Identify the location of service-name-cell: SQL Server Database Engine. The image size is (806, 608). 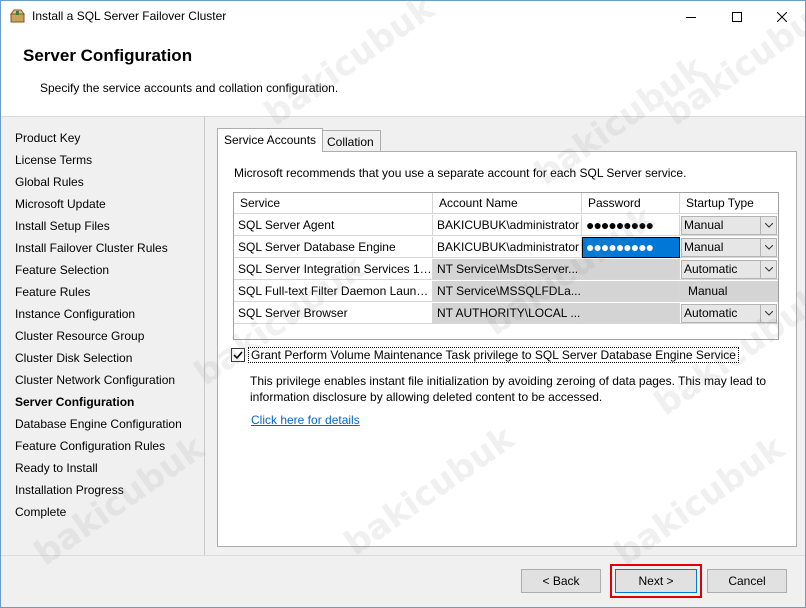
(333, 247).